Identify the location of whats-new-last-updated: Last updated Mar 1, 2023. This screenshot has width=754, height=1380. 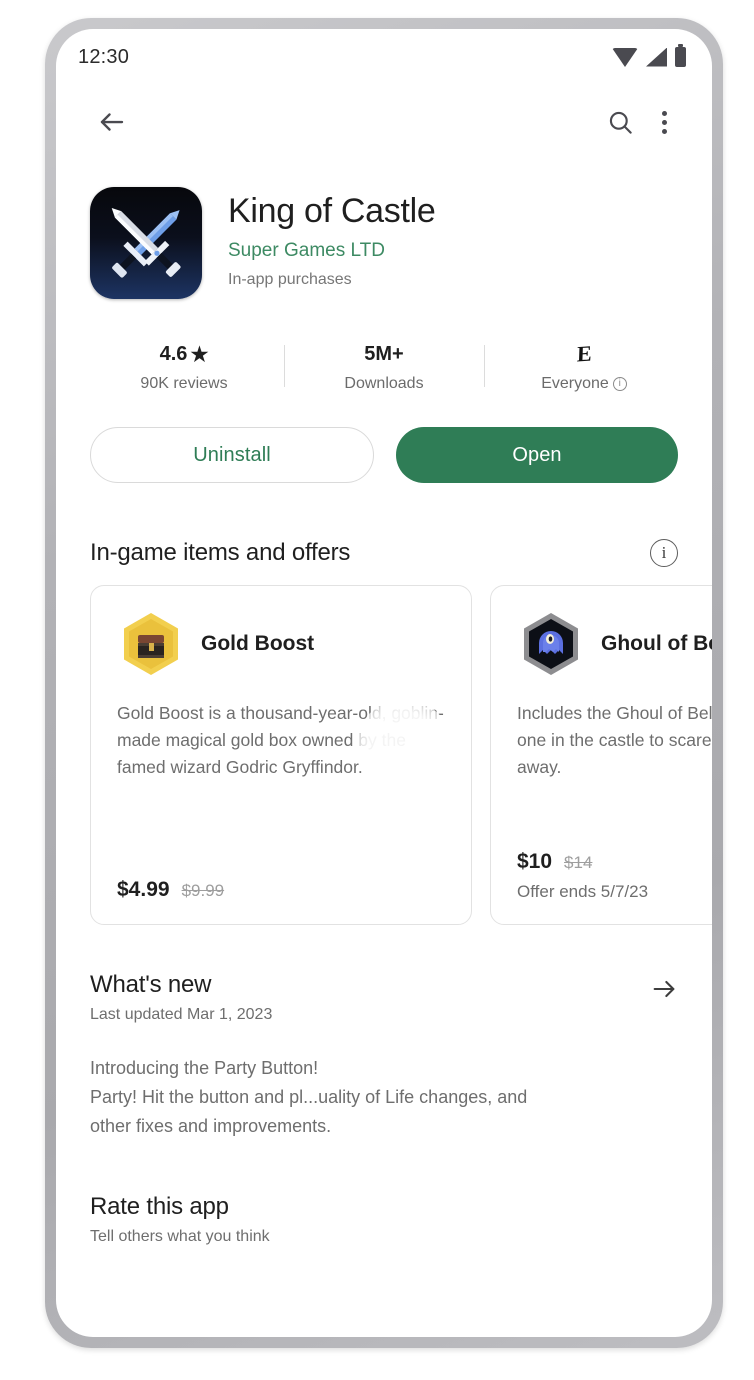
(181, 1014).